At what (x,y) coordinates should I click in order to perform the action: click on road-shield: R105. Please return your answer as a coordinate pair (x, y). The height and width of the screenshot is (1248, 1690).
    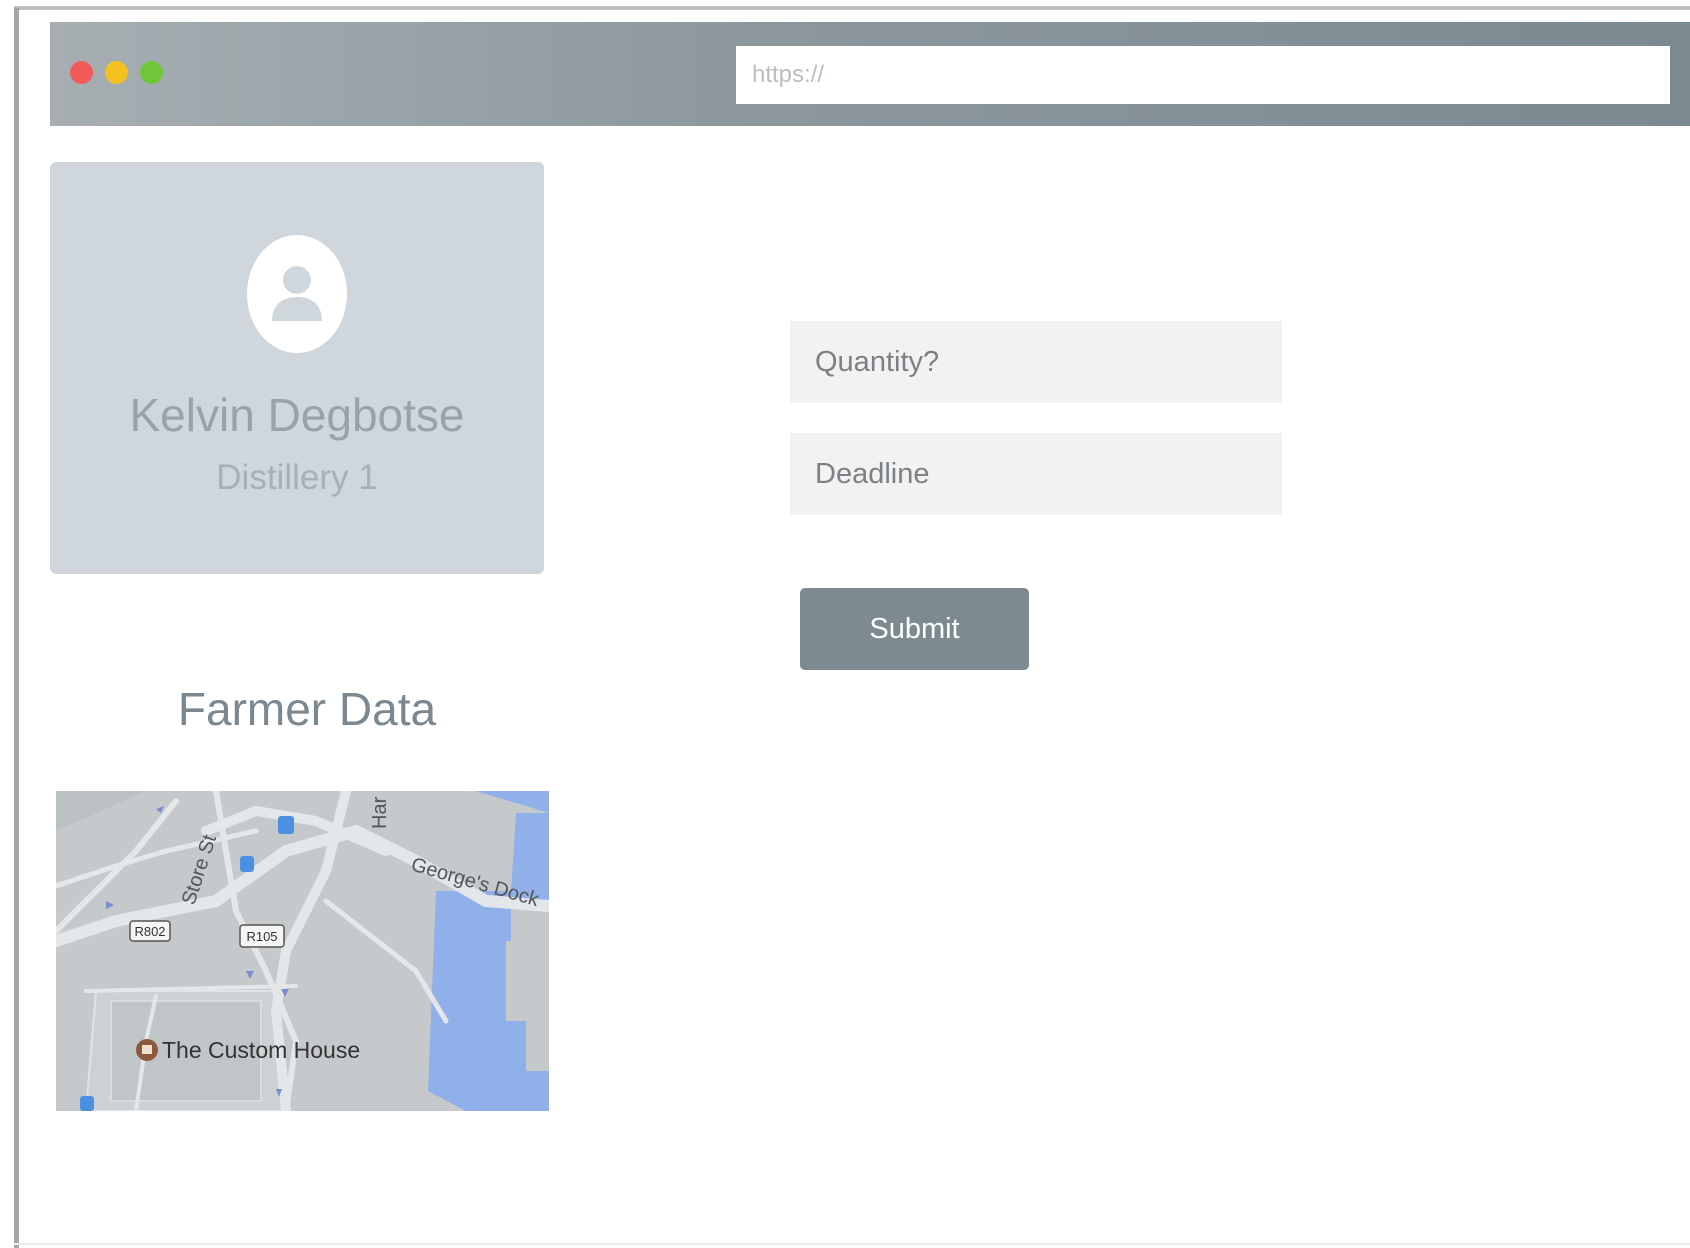
    Looking at the image, I should click on (262, 936).